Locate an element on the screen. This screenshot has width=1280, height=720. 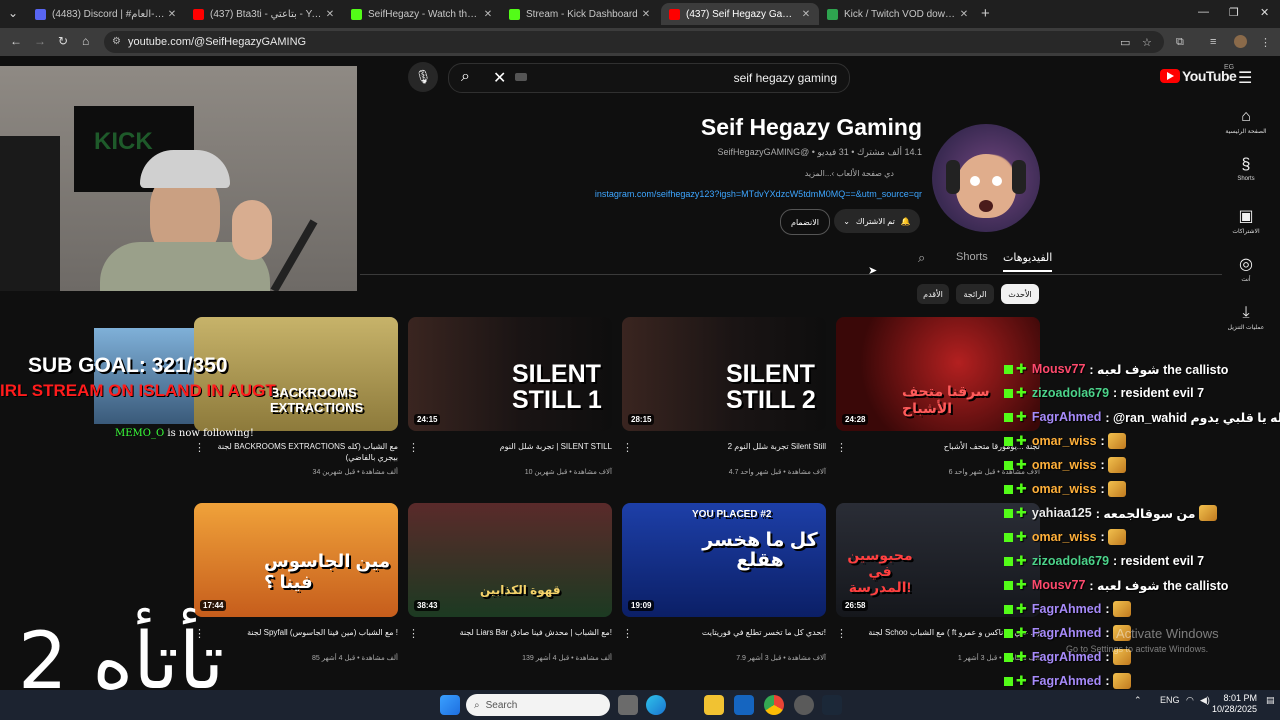
rail-item-shorts: § Shorts is located at coordinates (1246, 169).